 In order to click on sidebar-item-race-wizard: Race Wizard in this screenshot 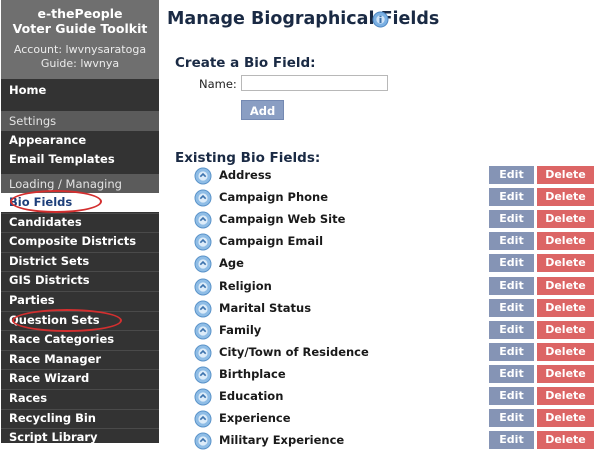, I will do `click(80, 378)`.